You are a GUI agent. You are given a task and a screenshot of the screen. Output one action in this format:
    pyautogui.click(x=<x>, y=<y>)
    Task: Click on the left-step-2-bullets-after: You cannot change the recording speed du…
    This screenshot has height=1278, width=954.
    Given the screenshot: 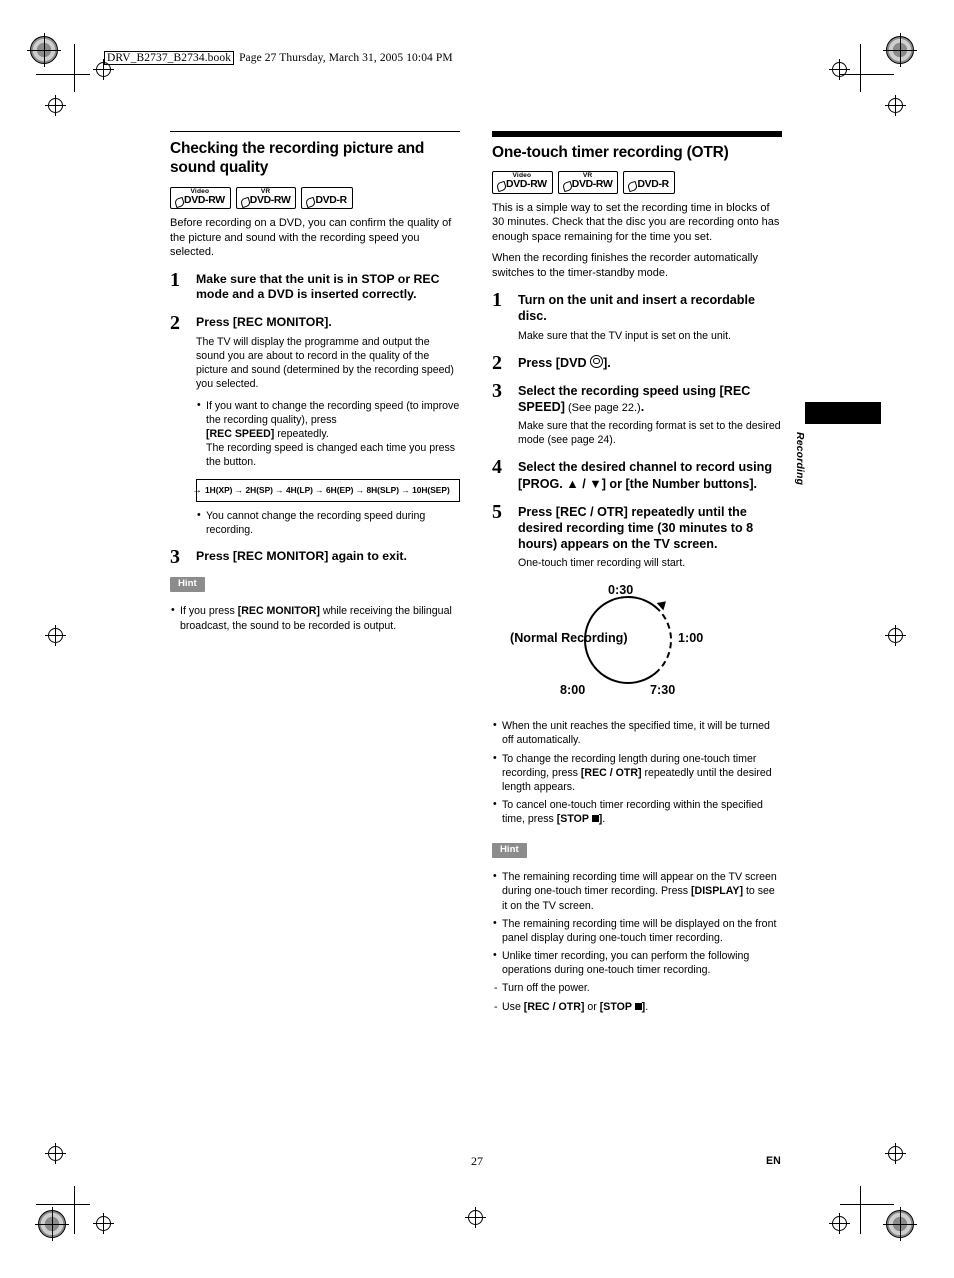 What is the action you would take?
    pyautogui.click(x=328, y=522)
    